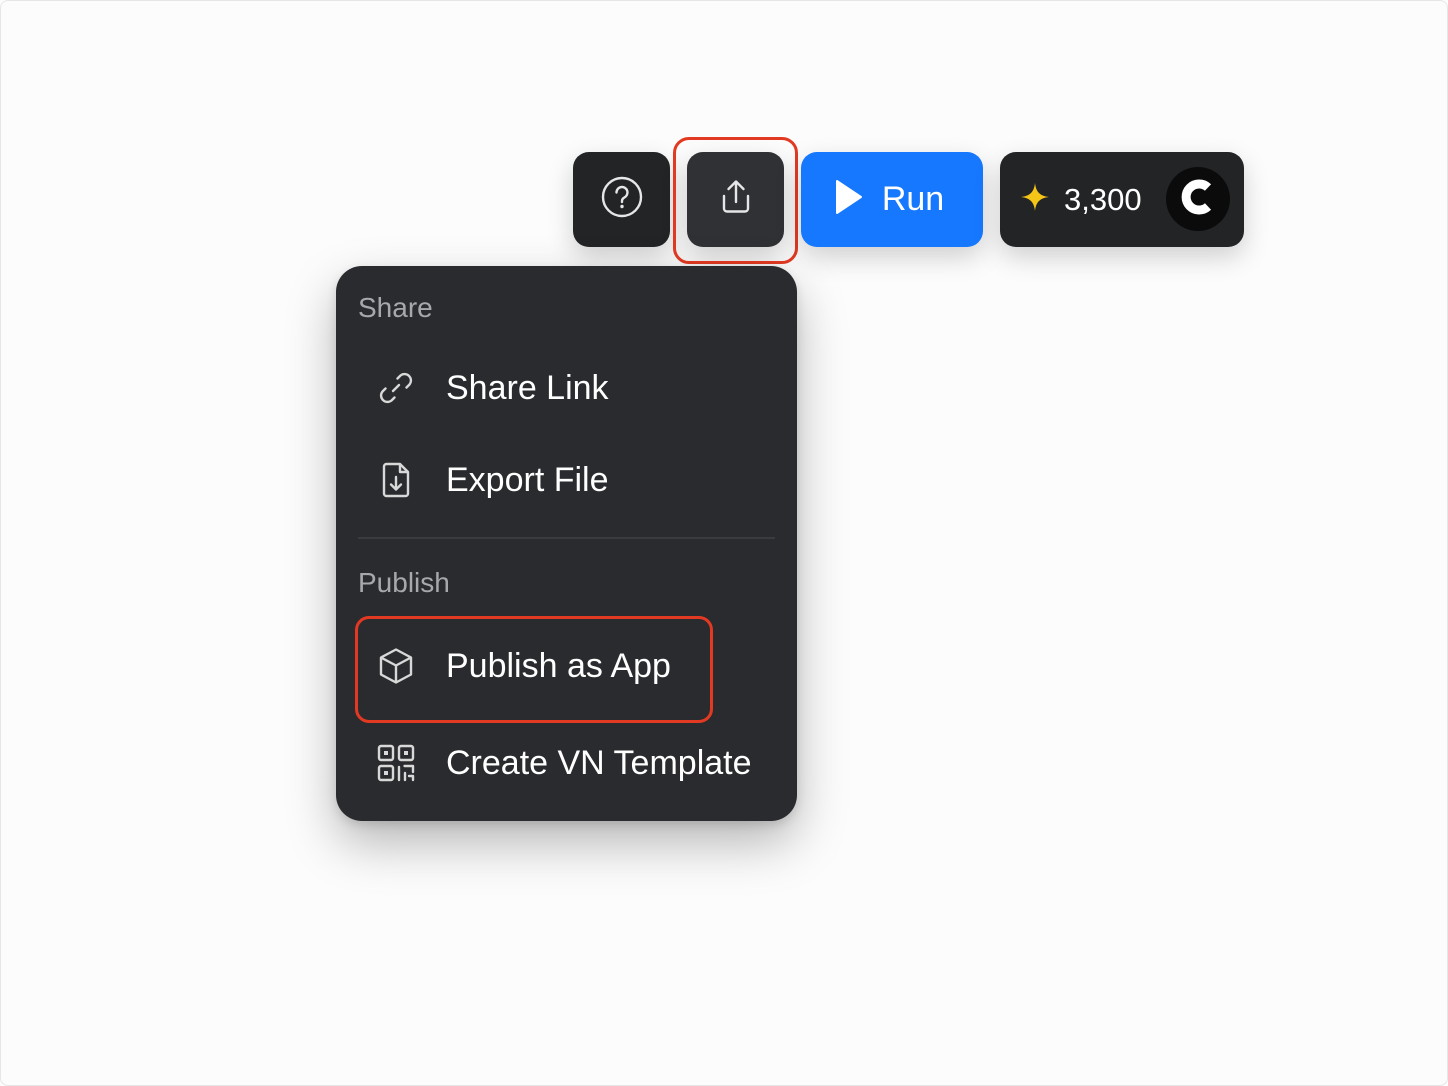 Image resolution: width=1448 pixels, height=1086 pixels. Describe the element at coordinates (395, 307) in the screenshot. I see `share-section-title: Share` at that location.